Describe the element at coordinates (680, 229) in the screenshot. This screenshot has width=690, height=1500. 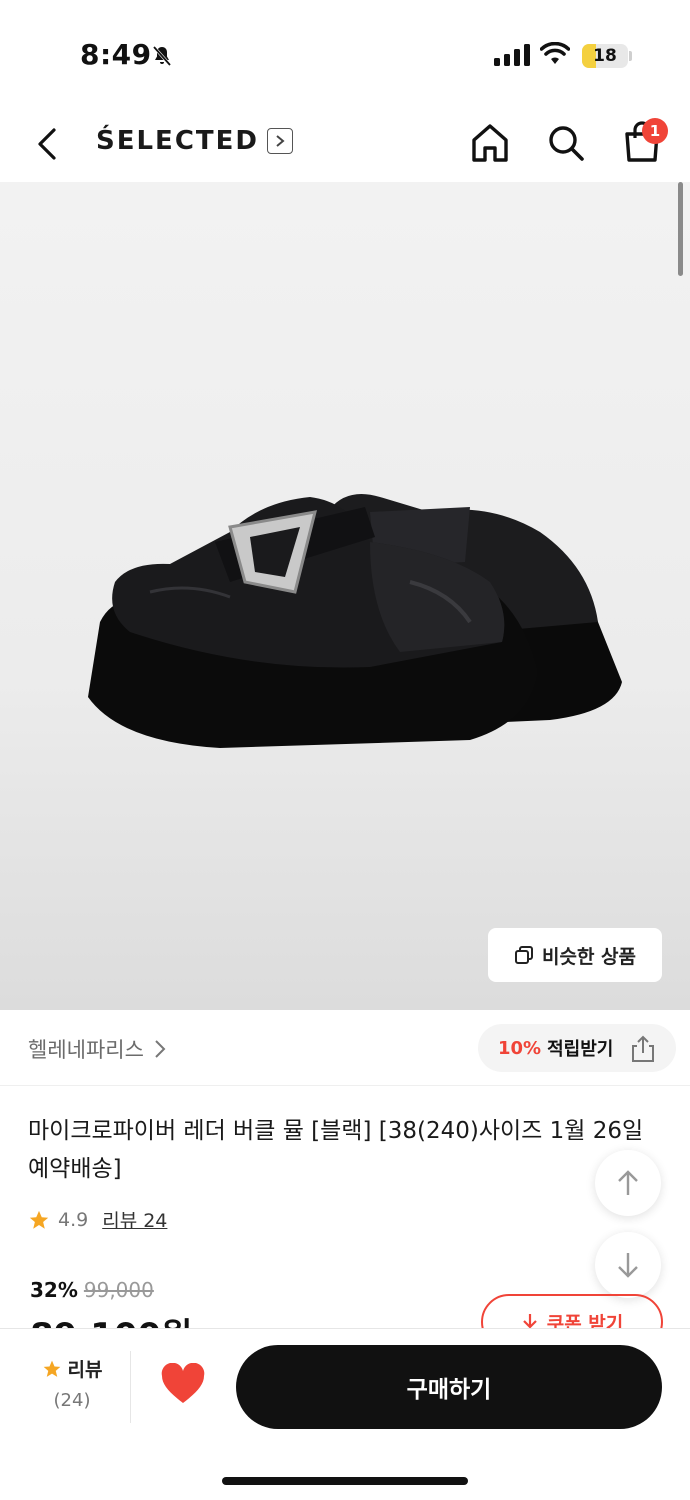
I see `image-scroll-indicator` at that location.